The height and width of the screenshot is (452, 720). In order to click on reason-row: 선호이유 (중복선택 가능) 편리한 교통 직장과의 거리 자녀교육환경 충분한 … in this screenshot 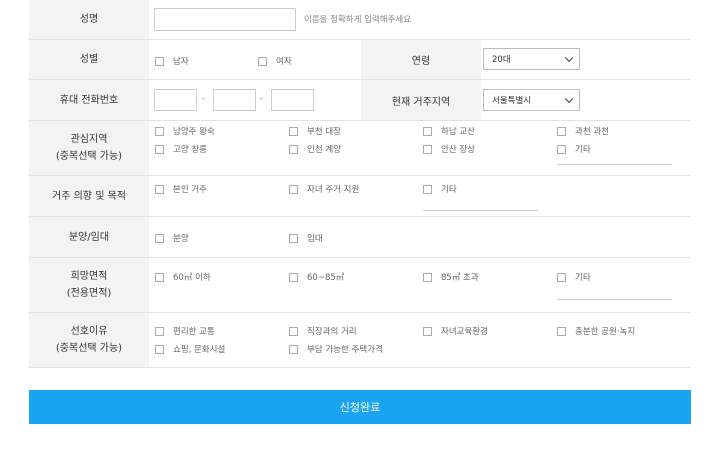, I will do `click(360, 340)`.